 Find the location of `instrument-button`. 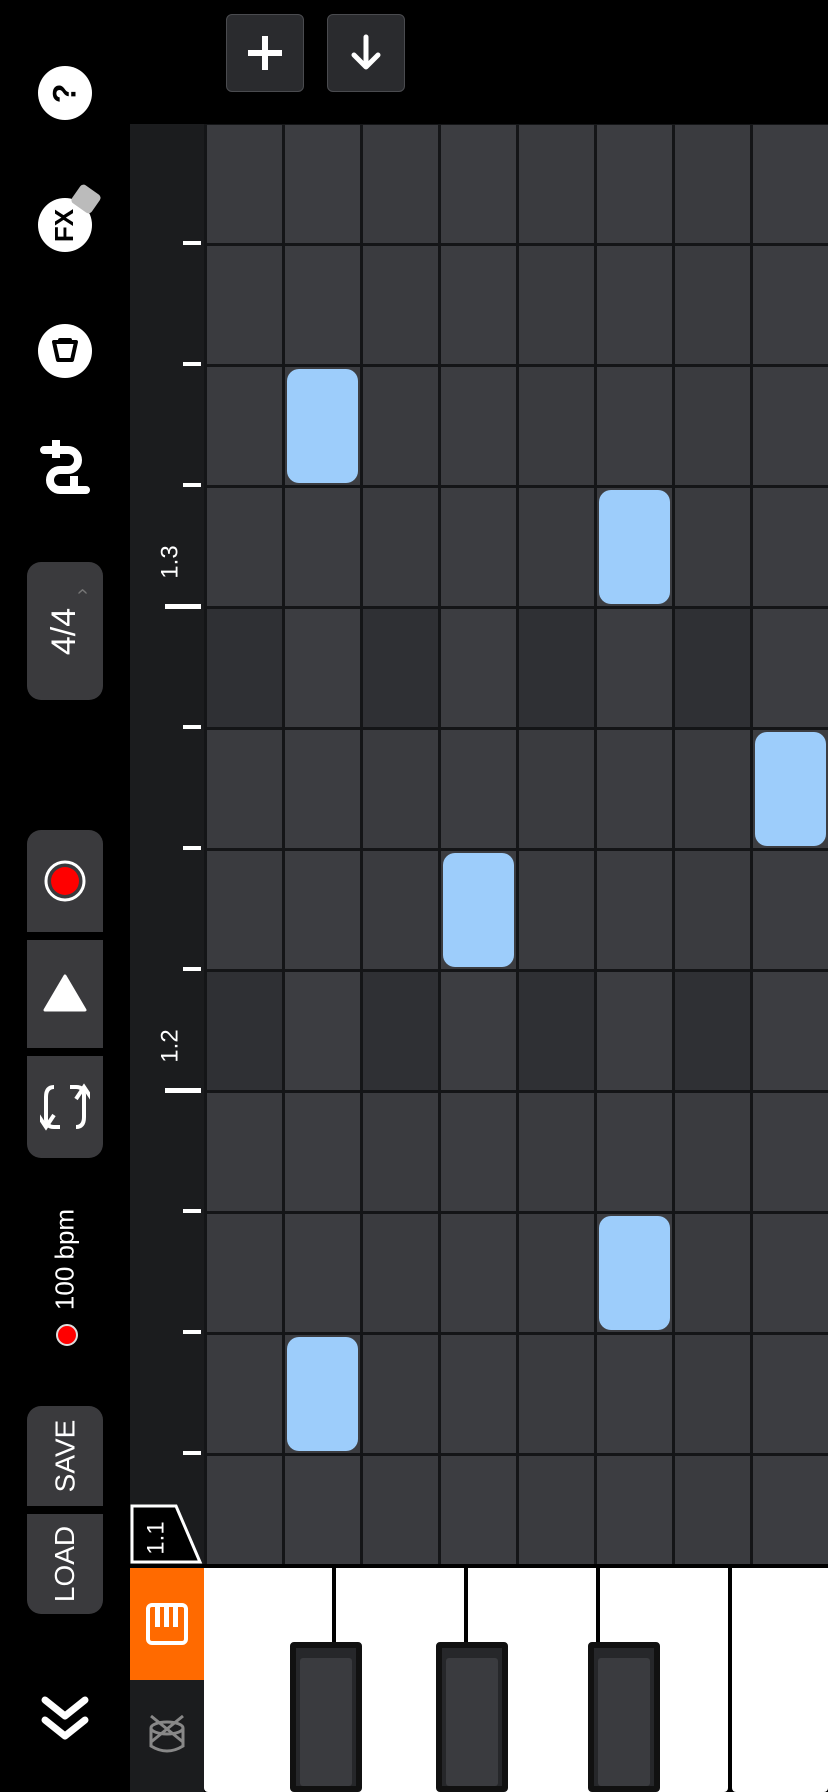

instrument-button is located at coordinates (65, 351).